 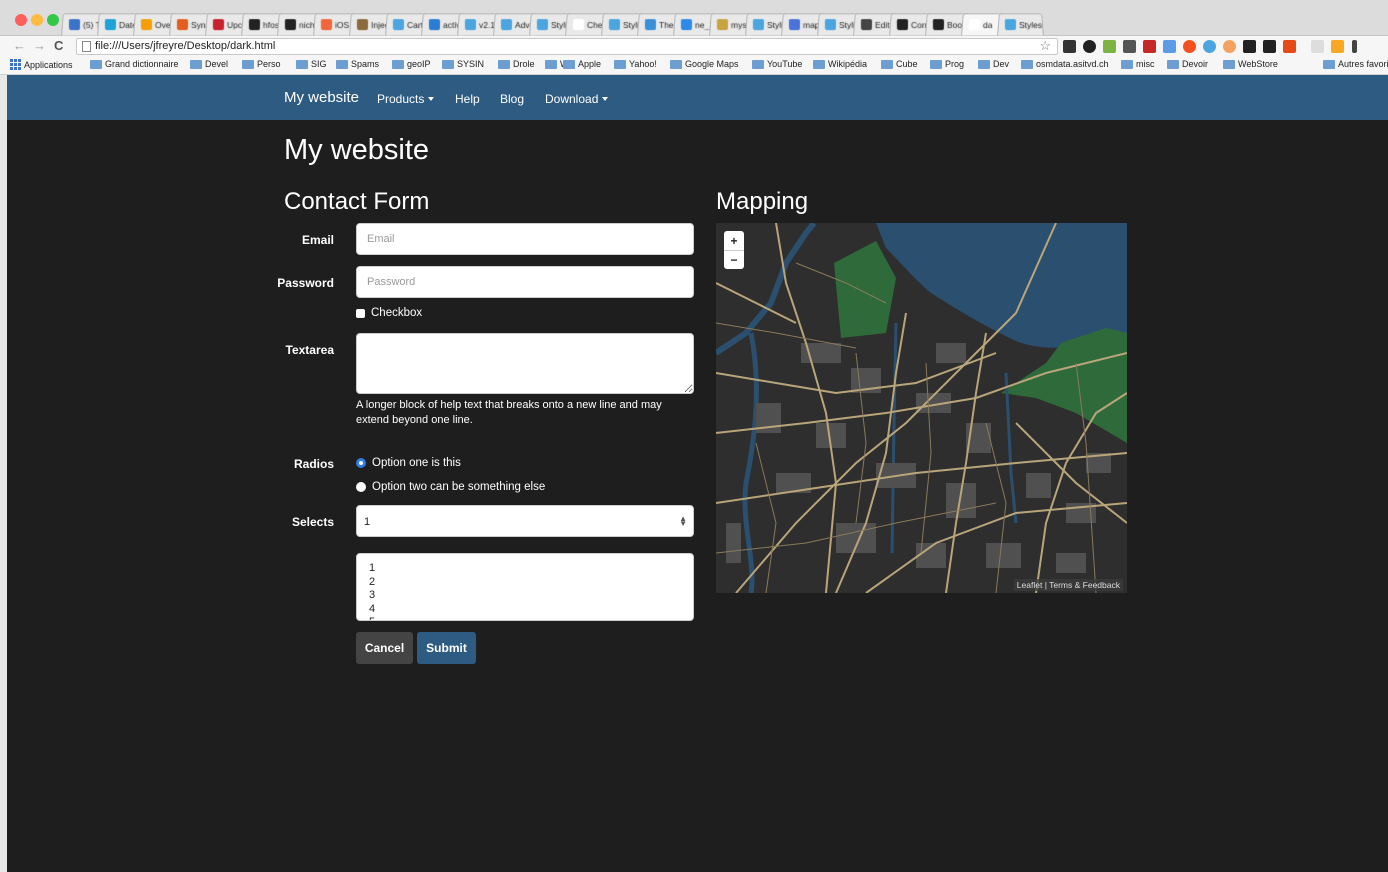 I want to click on radio-option-one: Option one is this, so click(x=408, y=463).